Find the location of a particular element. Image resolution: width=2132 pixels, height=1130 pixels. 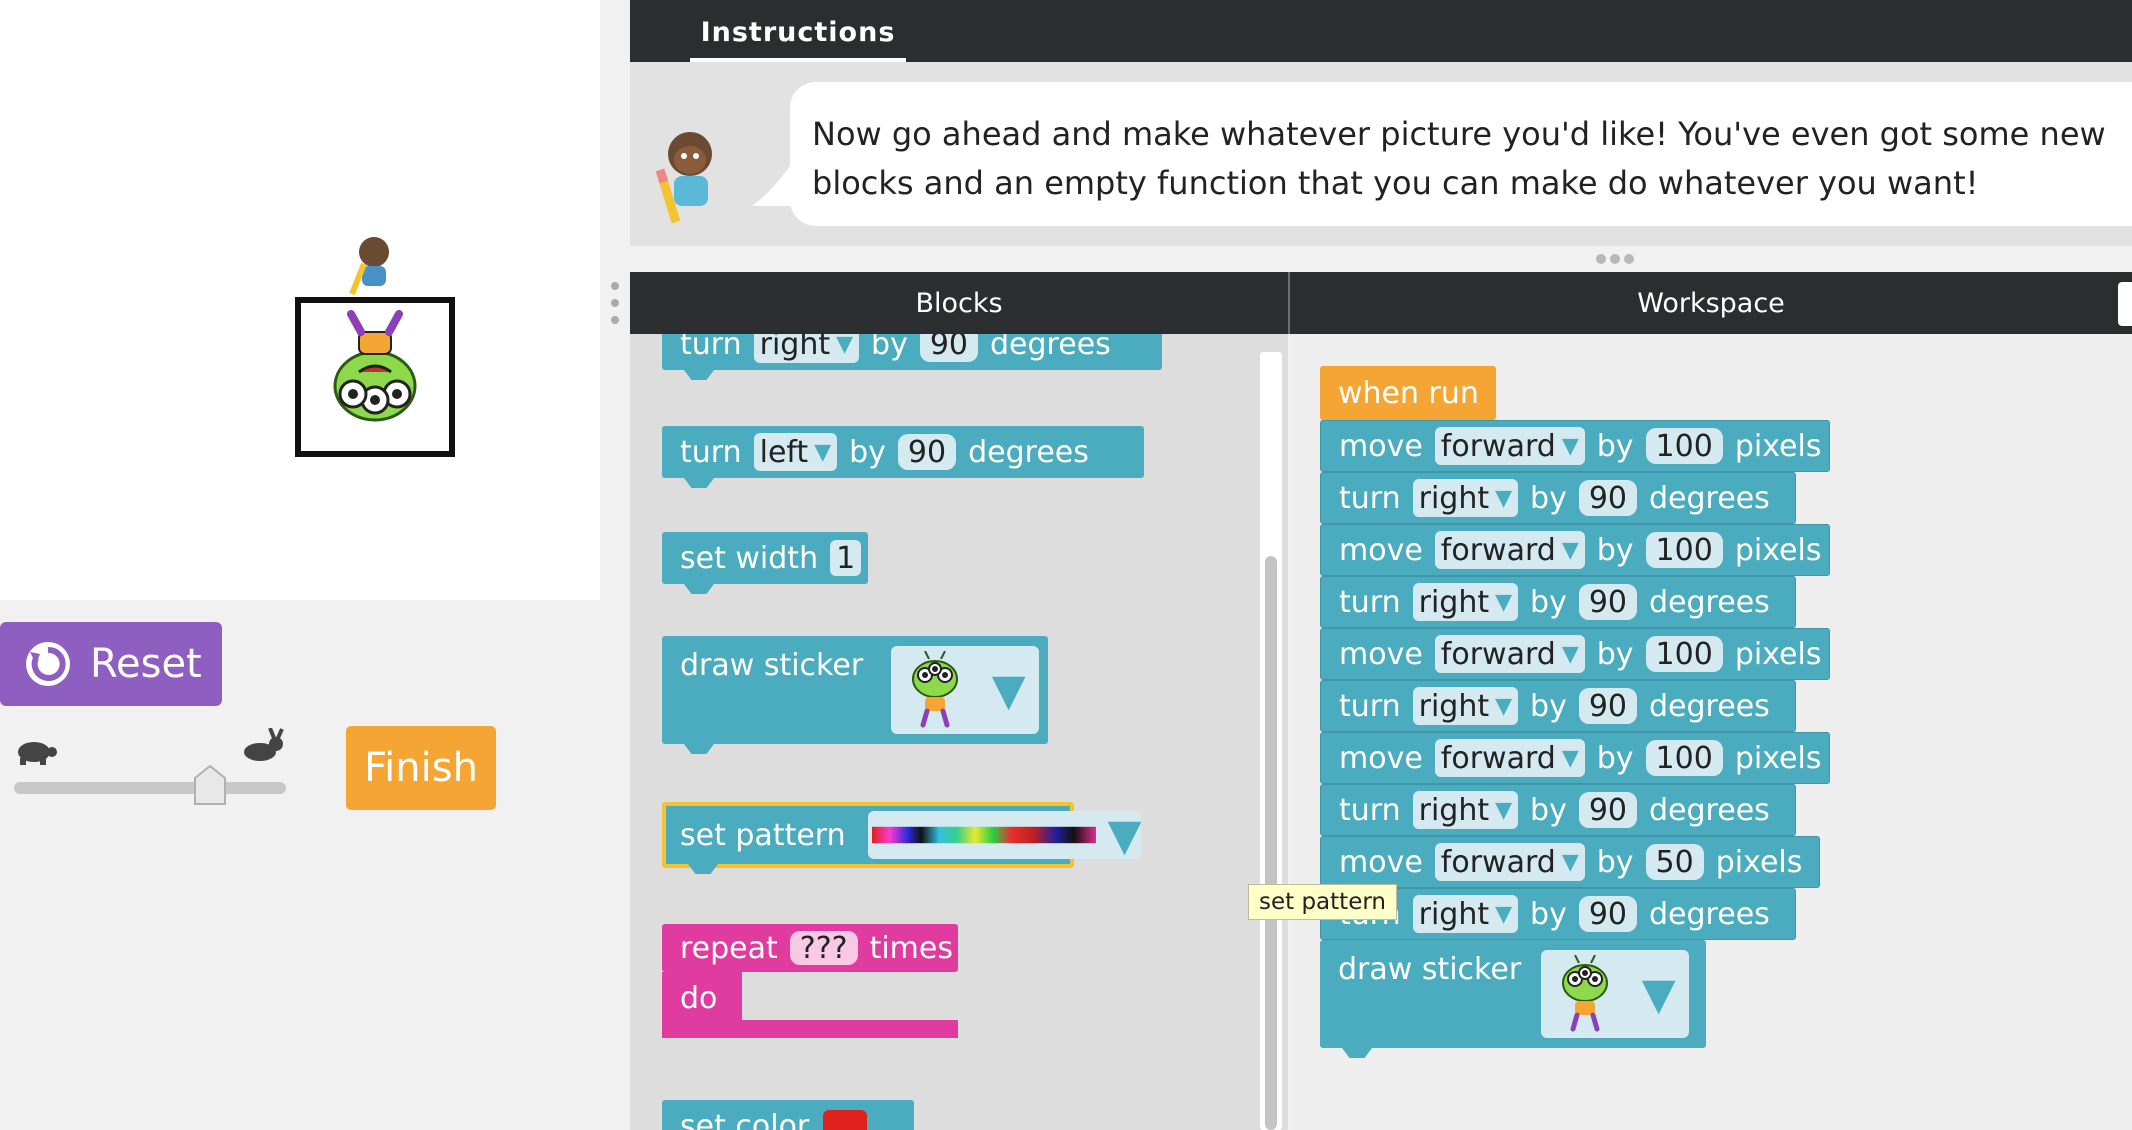

workspace-move-block: move forward ▼ by 50 pixels is located at coordinates (1570, 862).